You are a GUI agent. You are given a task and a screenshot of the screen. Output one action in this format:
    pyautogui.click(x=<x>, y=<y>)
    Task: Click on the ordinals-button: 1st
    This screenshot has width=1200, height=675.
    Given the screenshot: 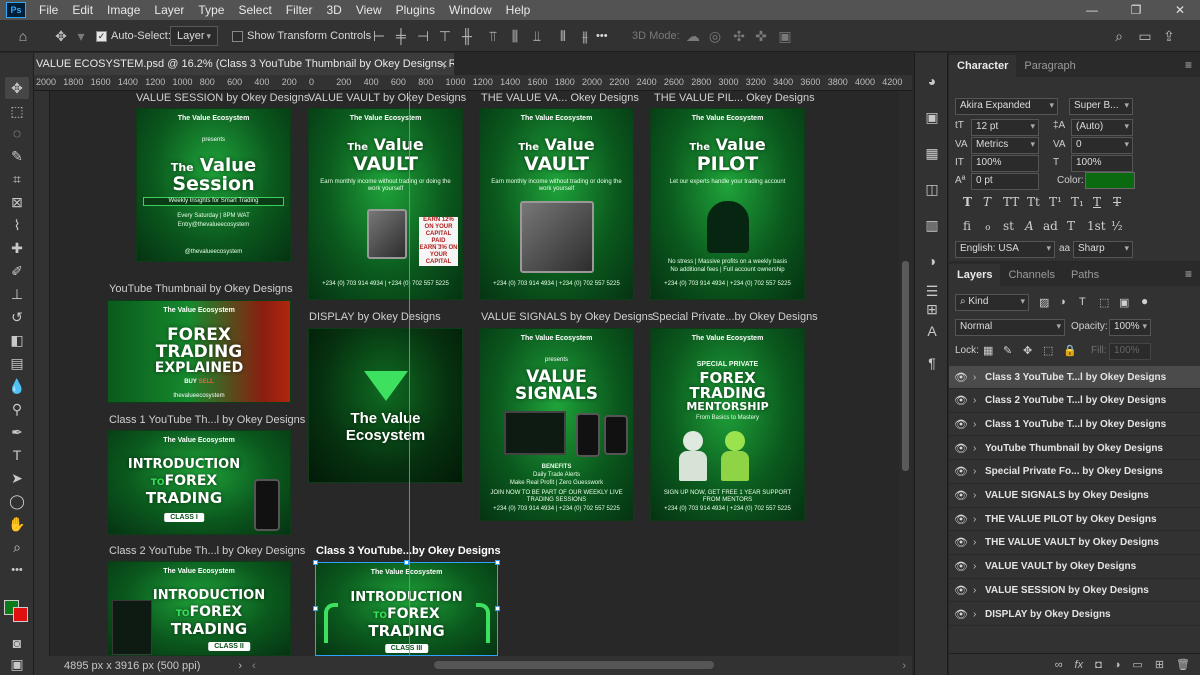 What is the action you would take?
    pyautogui.click(x=1096, y=226)
    